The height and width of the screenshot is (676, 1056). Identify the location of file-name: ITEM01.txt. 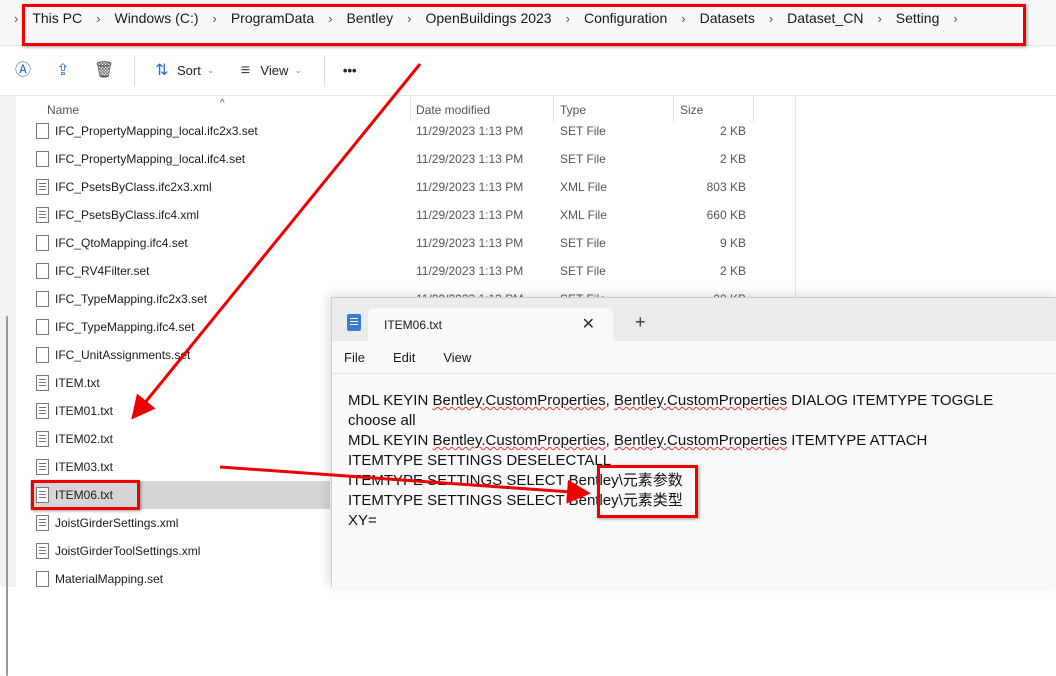
(84, 411).